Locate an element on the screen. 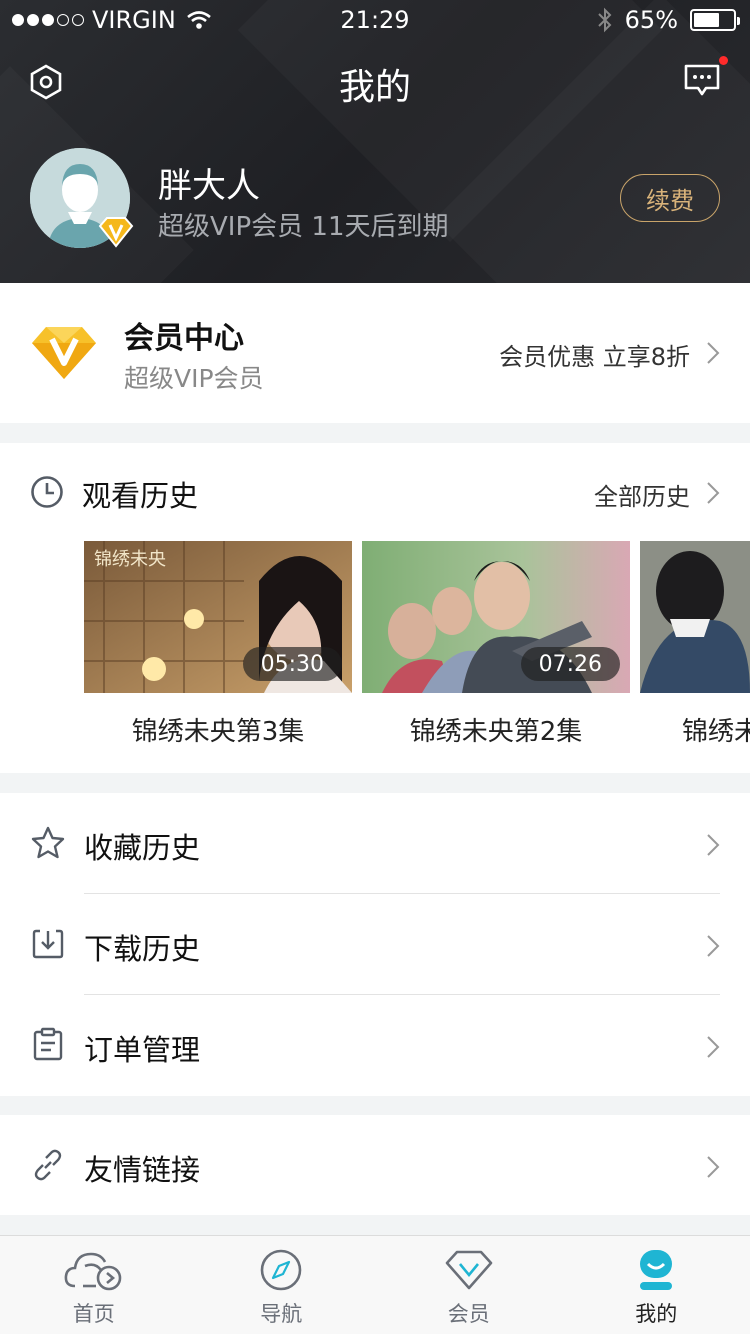 Image resolution: width=750 pixels, height=1334 pixels. battery-percent: 65% is located at coordinates (651, 20).